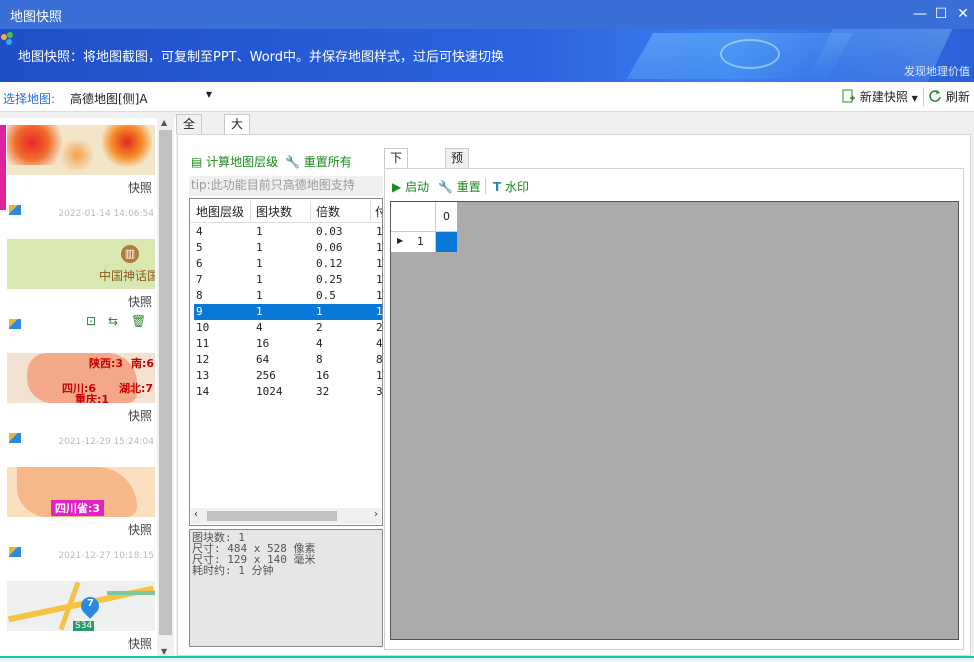 This screenshot has width=974, height=662. I want to click on new-file-icon, so click(848, 96).